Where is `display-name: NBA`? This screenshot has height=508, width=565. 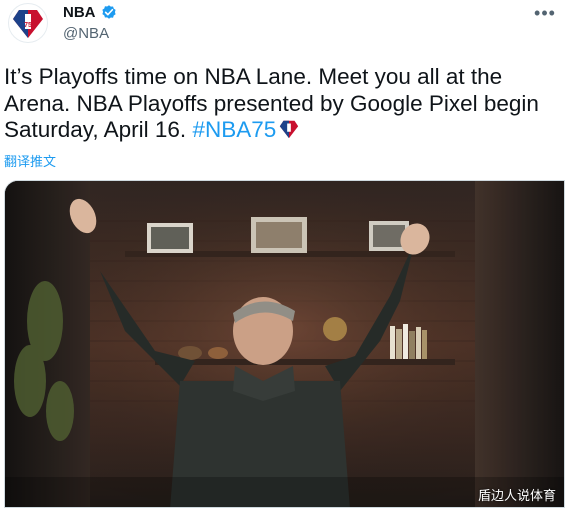 display-name: NBA is located at coordinates (79, 12).